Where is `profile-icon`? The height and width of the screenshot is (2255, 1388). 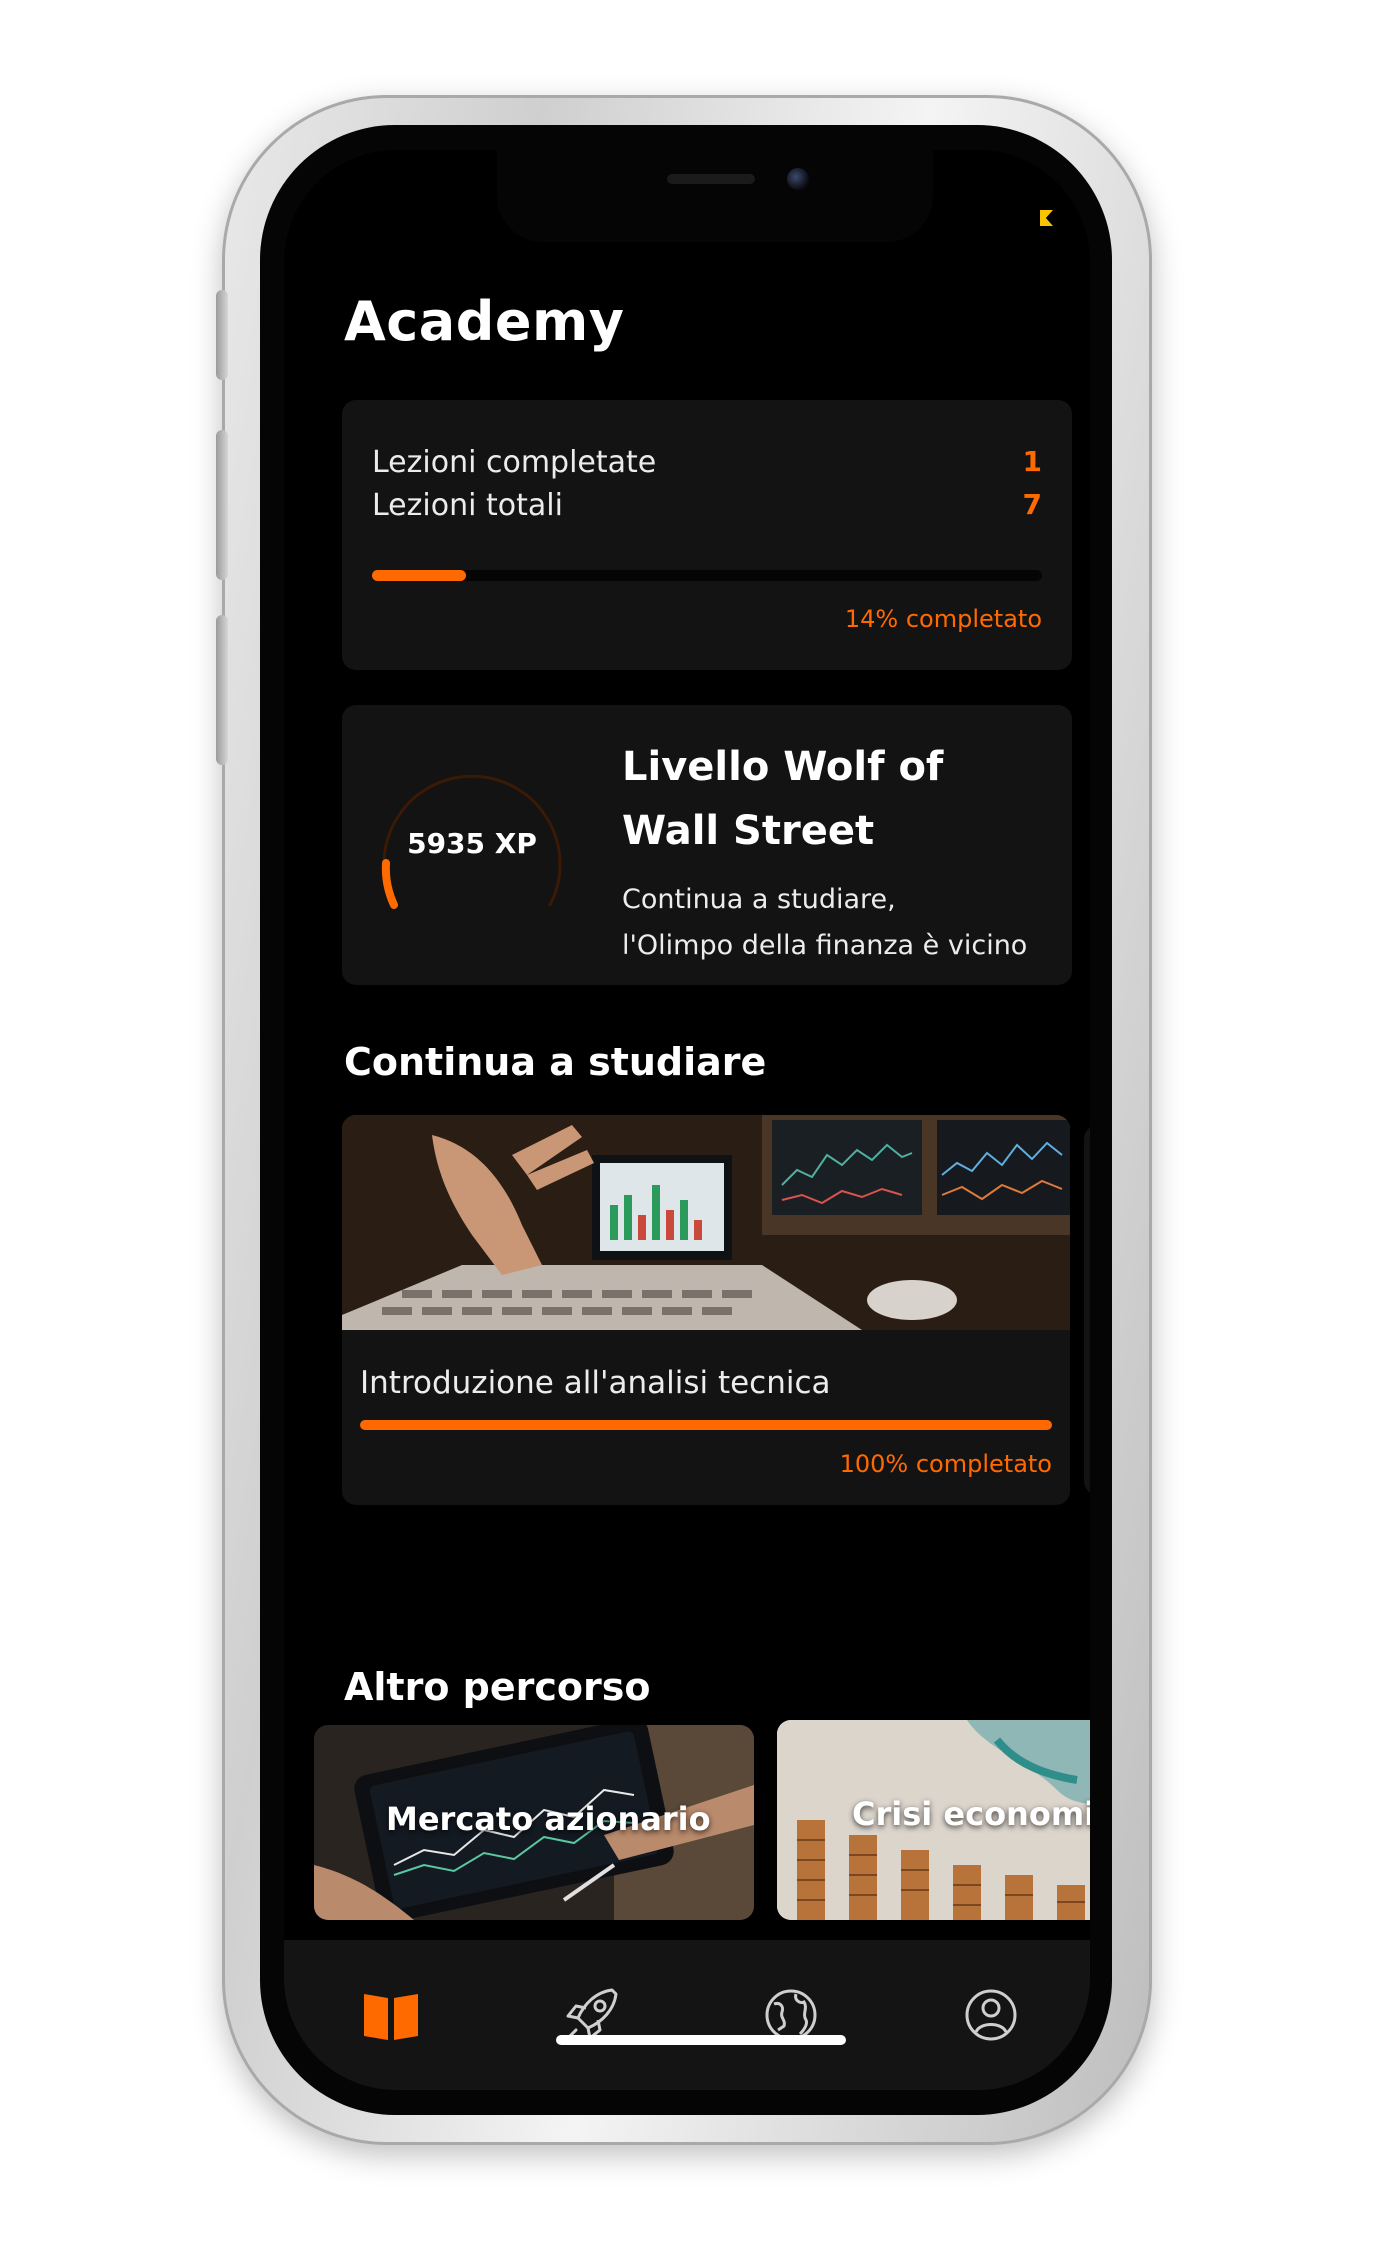
profile-icon is located at coordinates (991, 2015).